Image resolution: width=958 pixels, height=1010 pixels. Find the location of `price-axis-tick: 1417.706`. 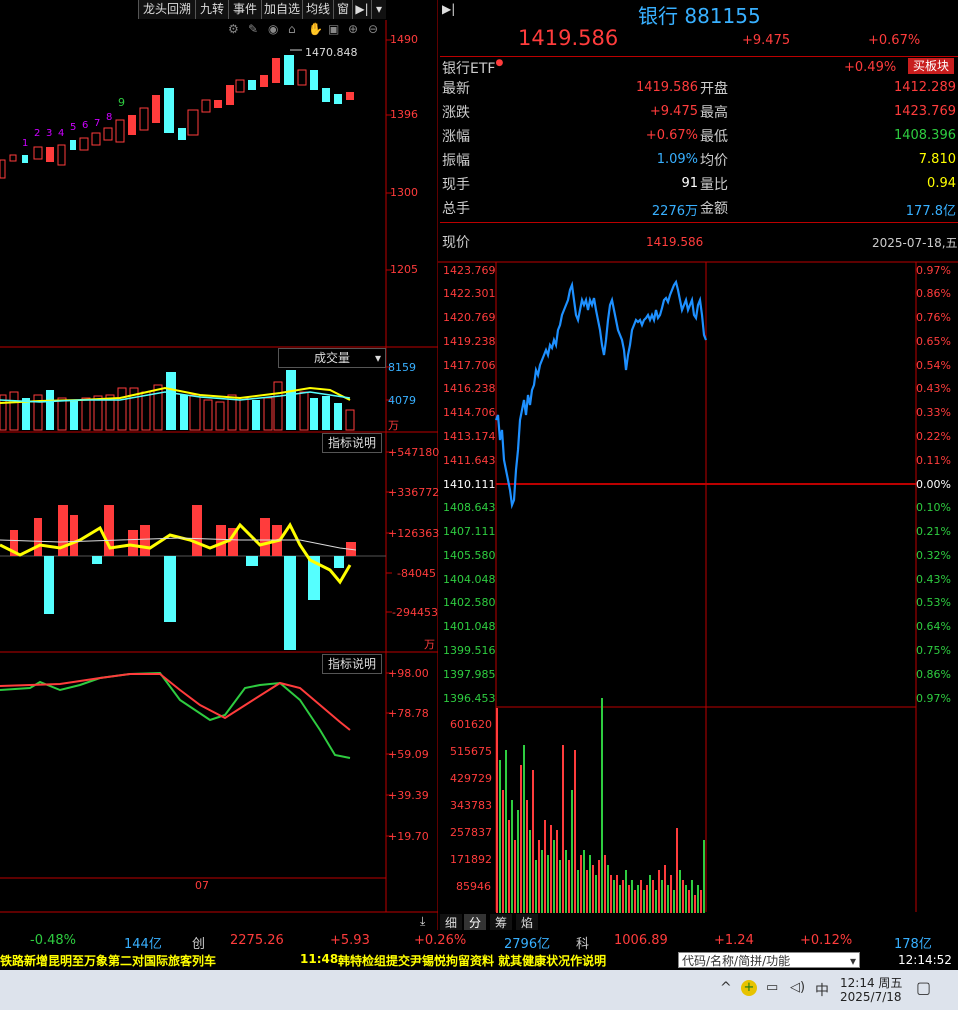

price-axis-tick: 1417.706 is located at coordinates (469, 365).